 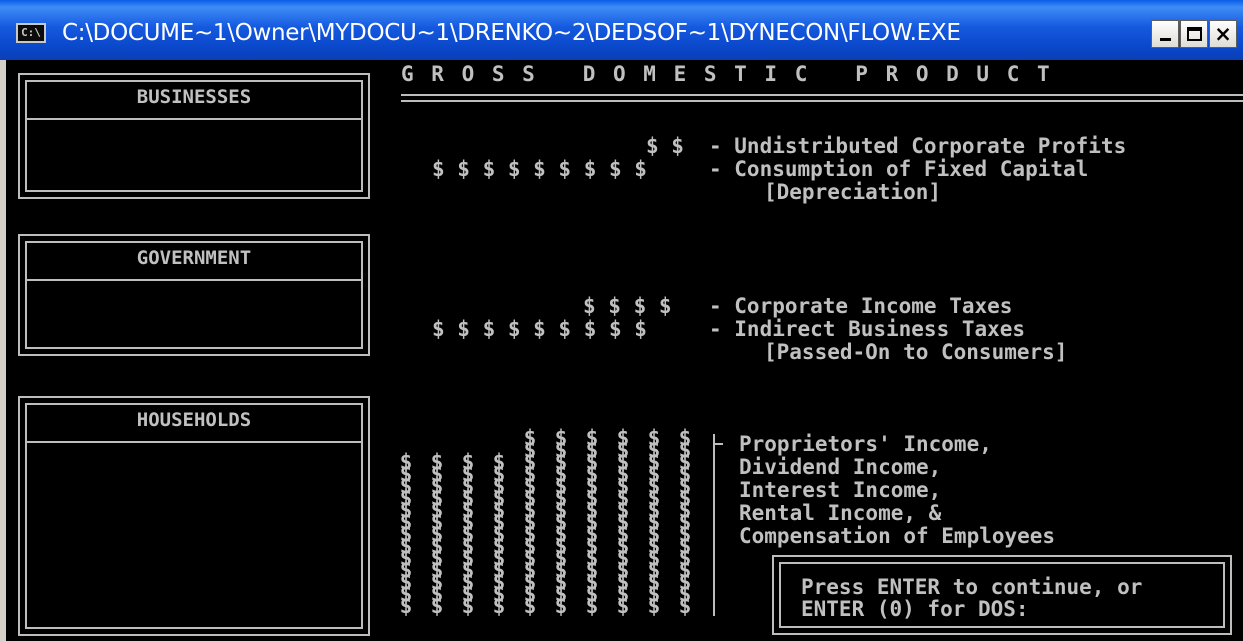 What do you see at coordinates (861, 306) in the screenshot?
I see `corporate-taxes-label: - Corporate Income Taxes` at bounding box center [861, 306].